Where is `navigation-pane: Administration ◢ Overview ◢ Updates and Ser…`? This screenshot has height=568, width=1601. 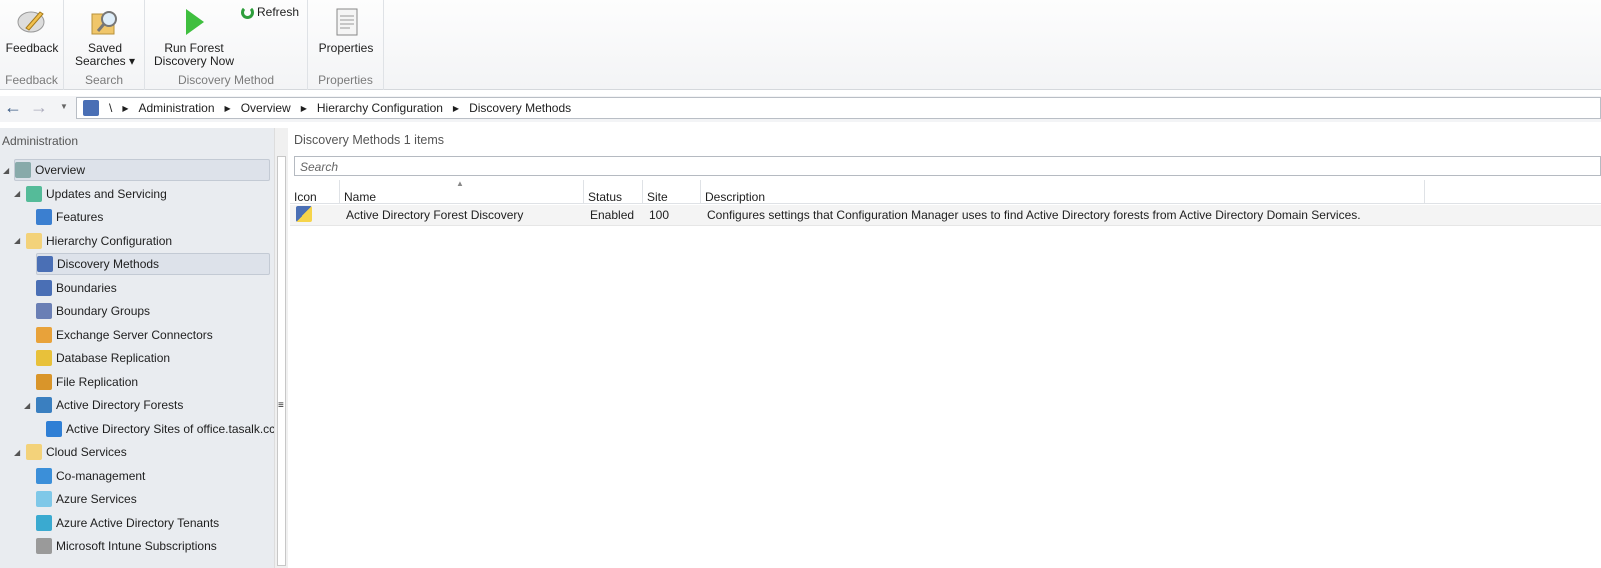
navigation-pane: Administration ◢ Overview ◢ Updates and Ser… is located at coordinates (137, 348).